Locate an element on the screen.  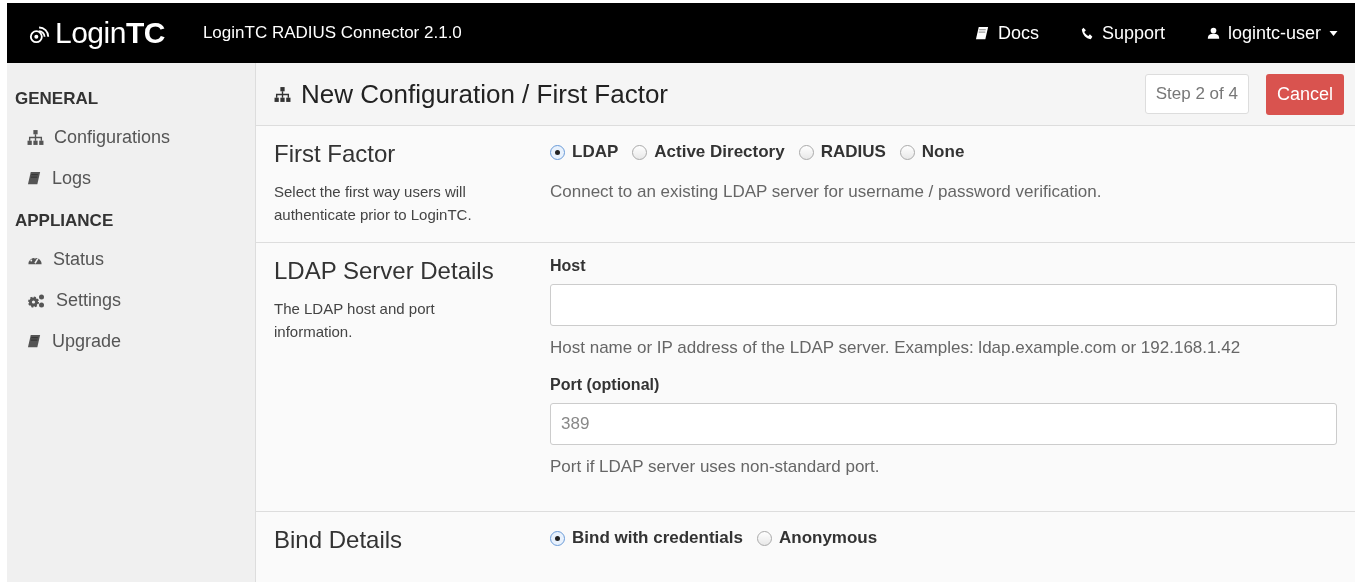
page-title: New Configuration / First Factor is located at coordinates (484, 94).